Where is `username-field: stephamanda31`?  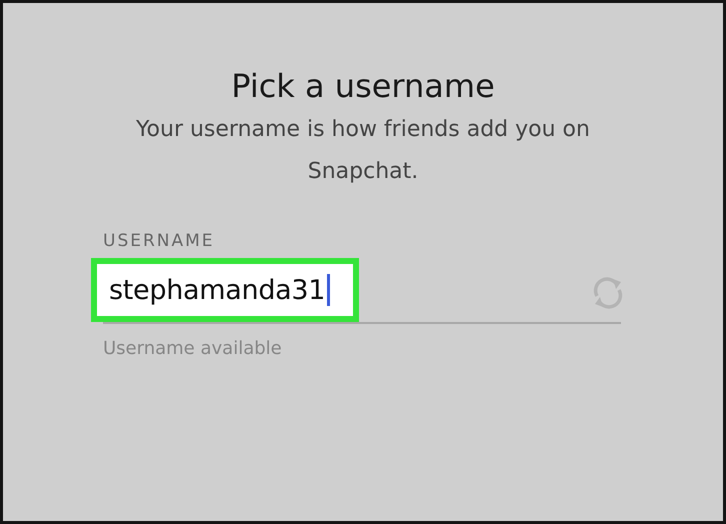
username-field: stephamanda31 is located at coordinates (225, 290).